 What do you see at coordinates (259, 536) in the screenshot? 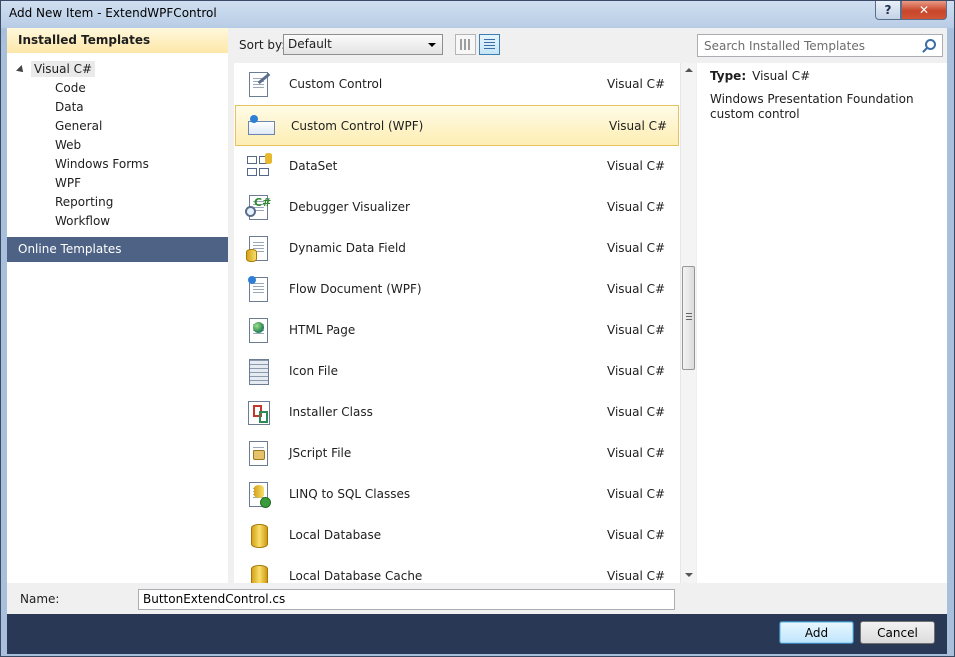
I see `local-database-icon` at bounding box center [259, 536].